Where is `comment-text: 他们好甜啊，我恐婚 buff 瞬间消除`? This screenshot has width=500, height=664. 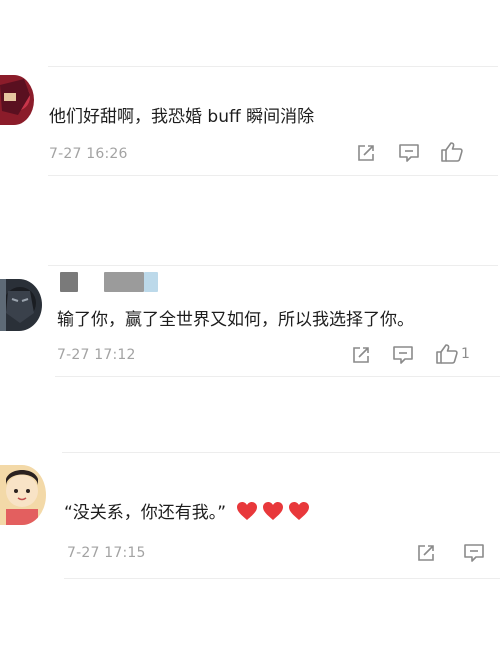 comment-text: 他们好甜啊，我恐婚 buff 瞬间消除 is located at coordinates (182, 117).